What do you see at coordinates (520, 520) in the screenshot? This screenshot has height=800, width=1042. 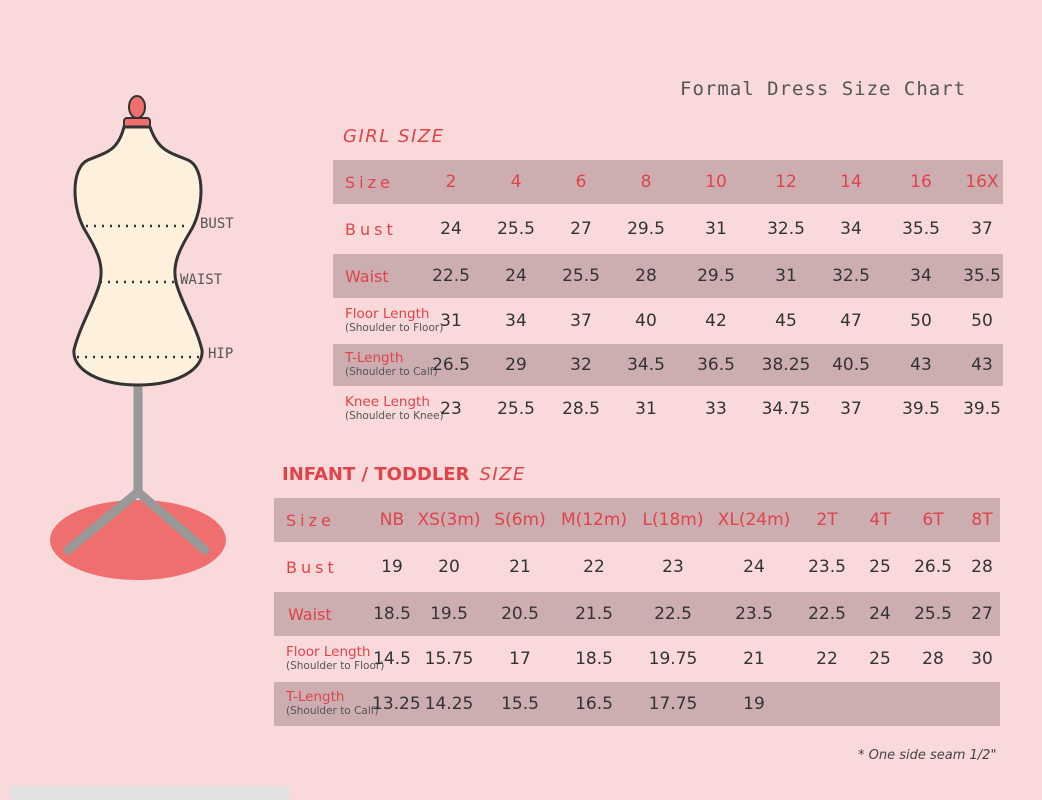 I see `infant-size-cell: S(6m)` at bounding box center [520, 520].